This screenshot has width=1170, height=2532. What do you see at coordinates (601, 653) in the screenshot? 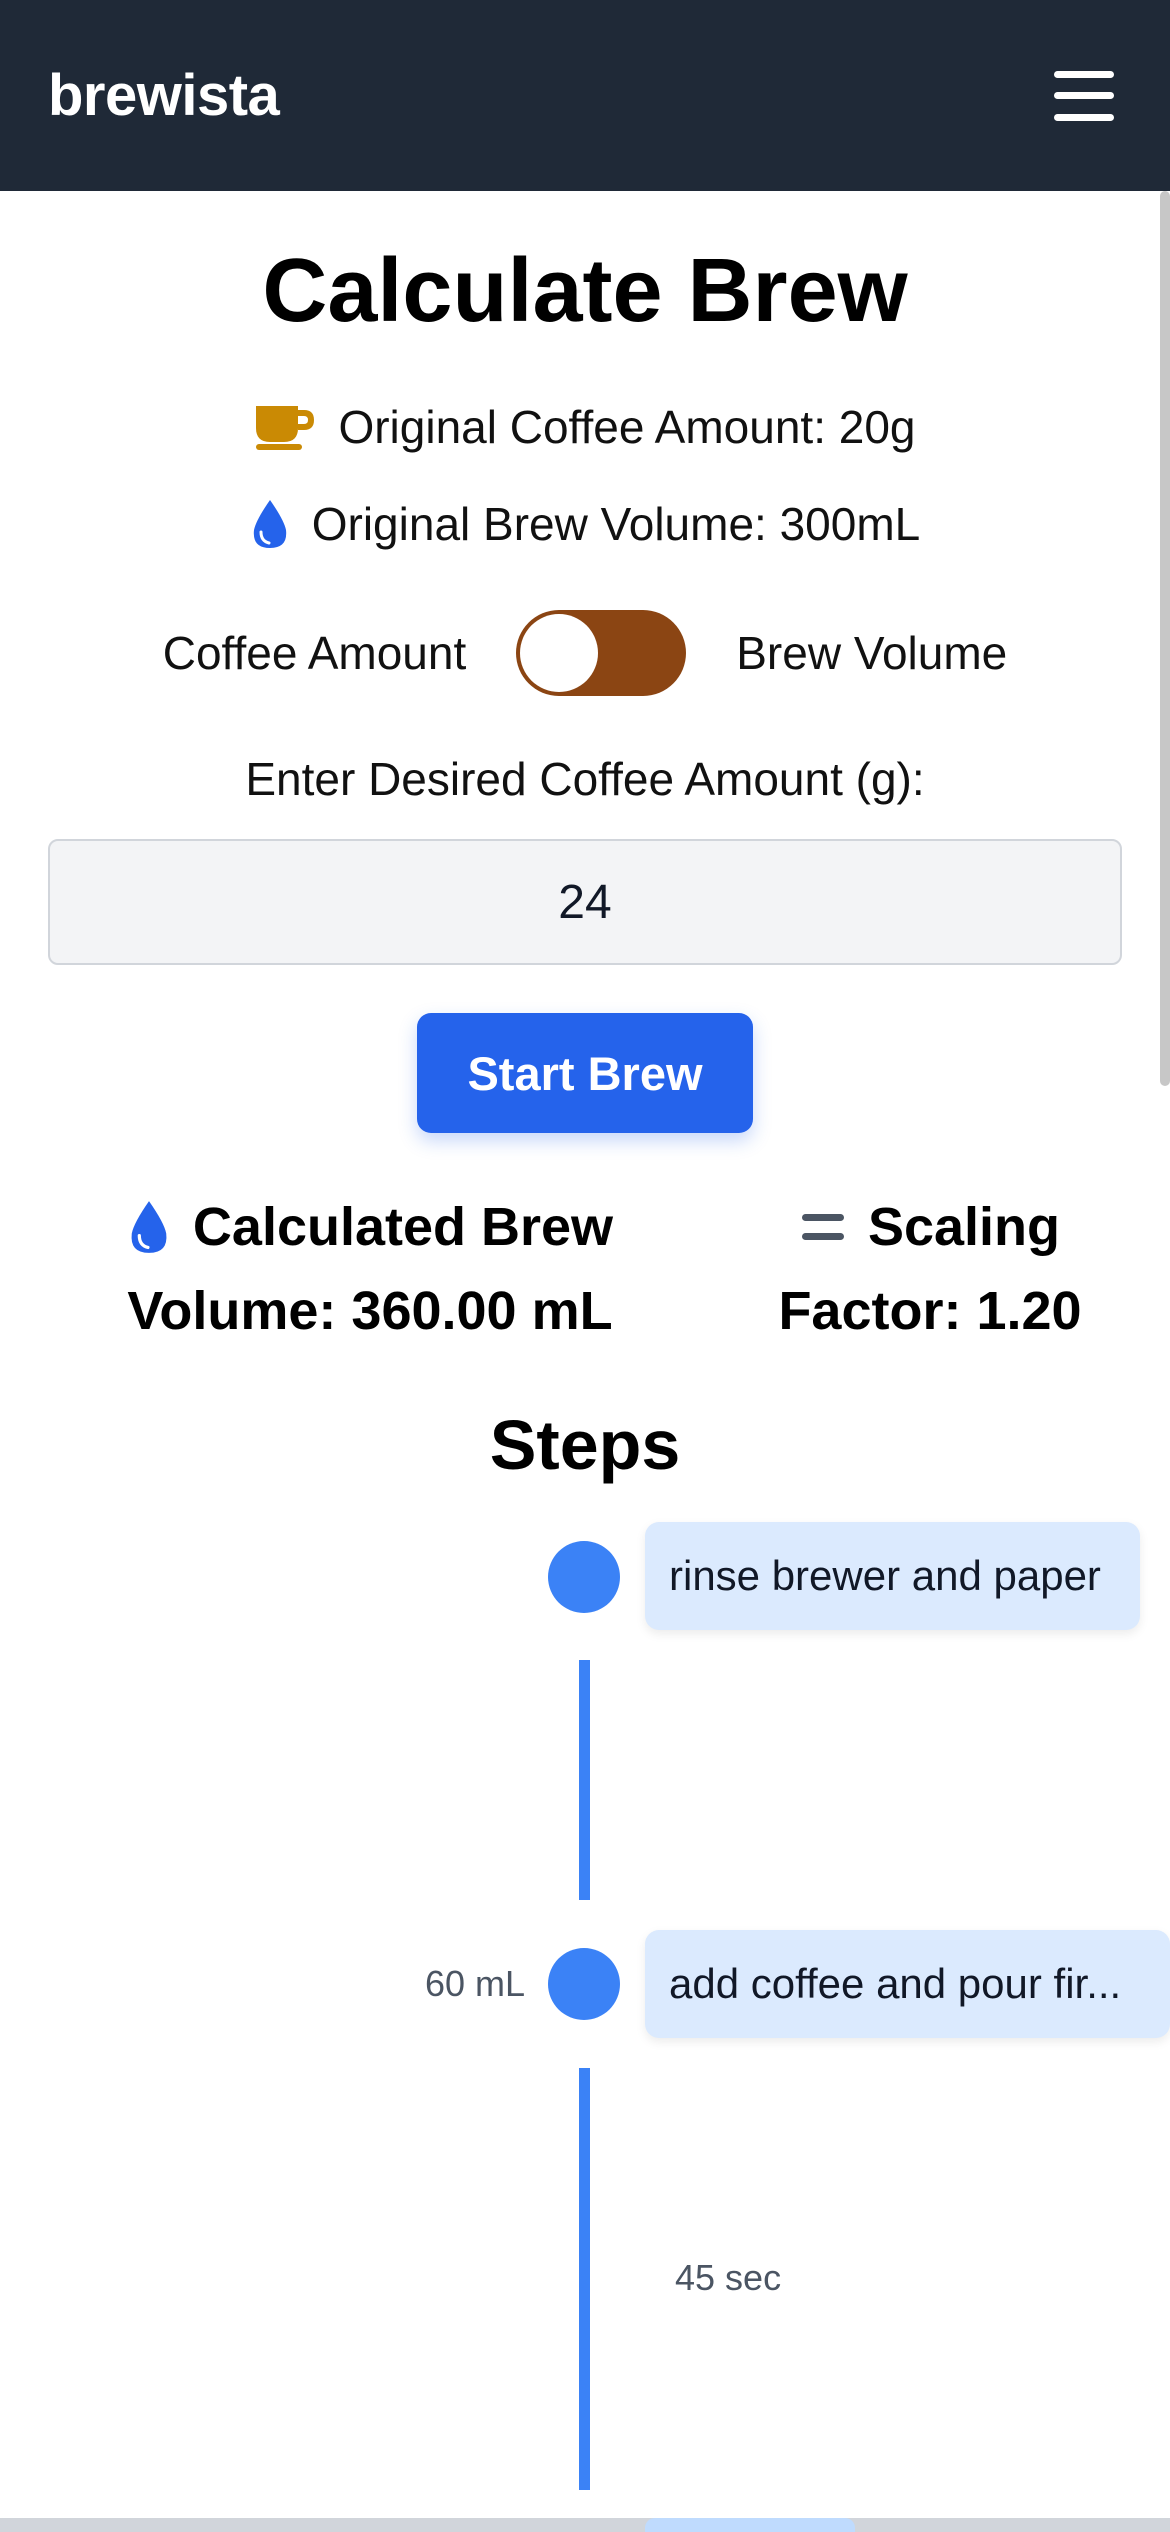
I see `mode-toggle-switch` at bounding box center [601, 653].